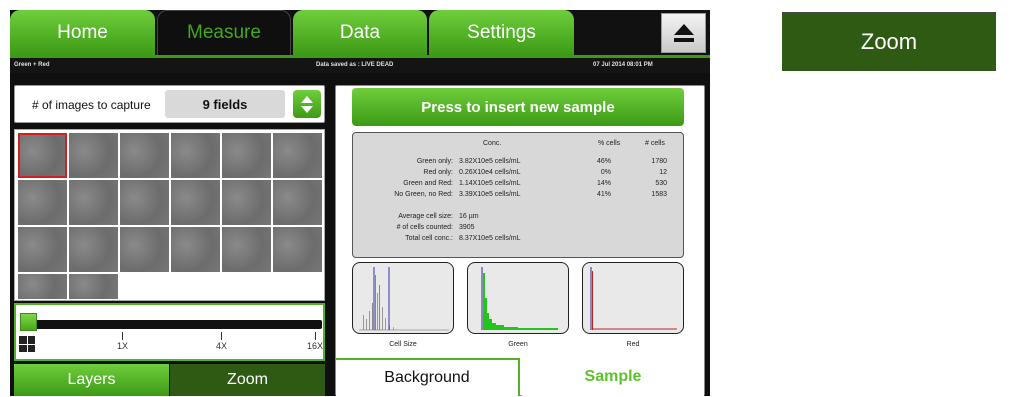 The width and height of the screenshot is (1014, 397). Describe the element at coordinates (32, 65) in the screenshot. I see `status-channel: Green + Red` at that location.